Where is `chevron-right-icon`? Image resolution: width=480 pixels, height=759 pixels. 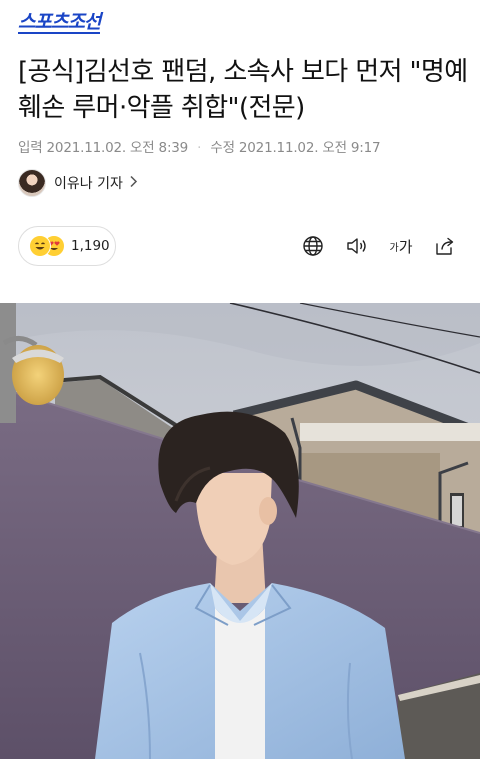 chevron-right-icon is located at coordinates (133, 183).